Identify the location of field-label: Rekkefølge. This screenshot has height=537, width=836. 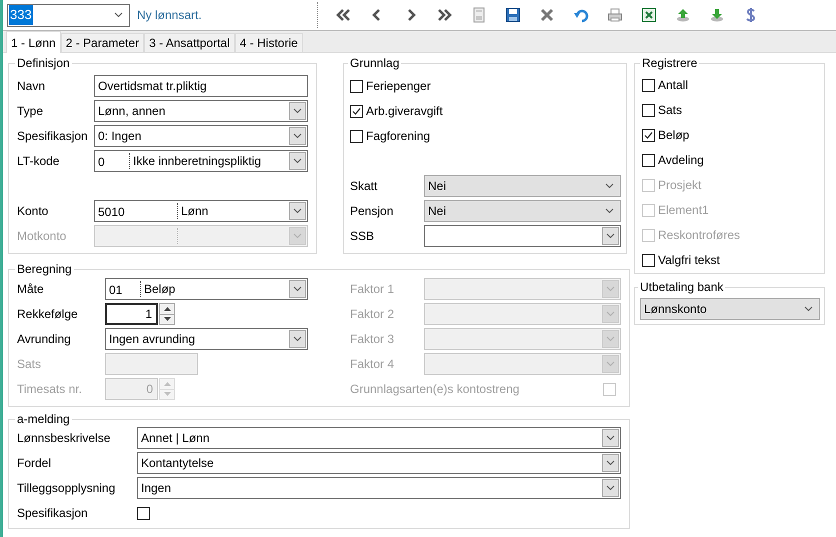
(48, 314).